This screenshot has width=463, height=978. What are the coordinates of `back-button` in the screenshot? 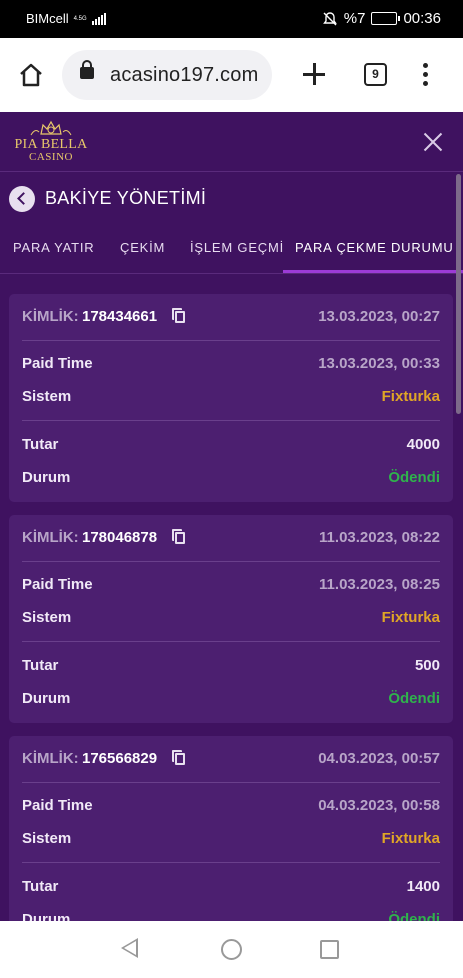 It's located at (22, 199).